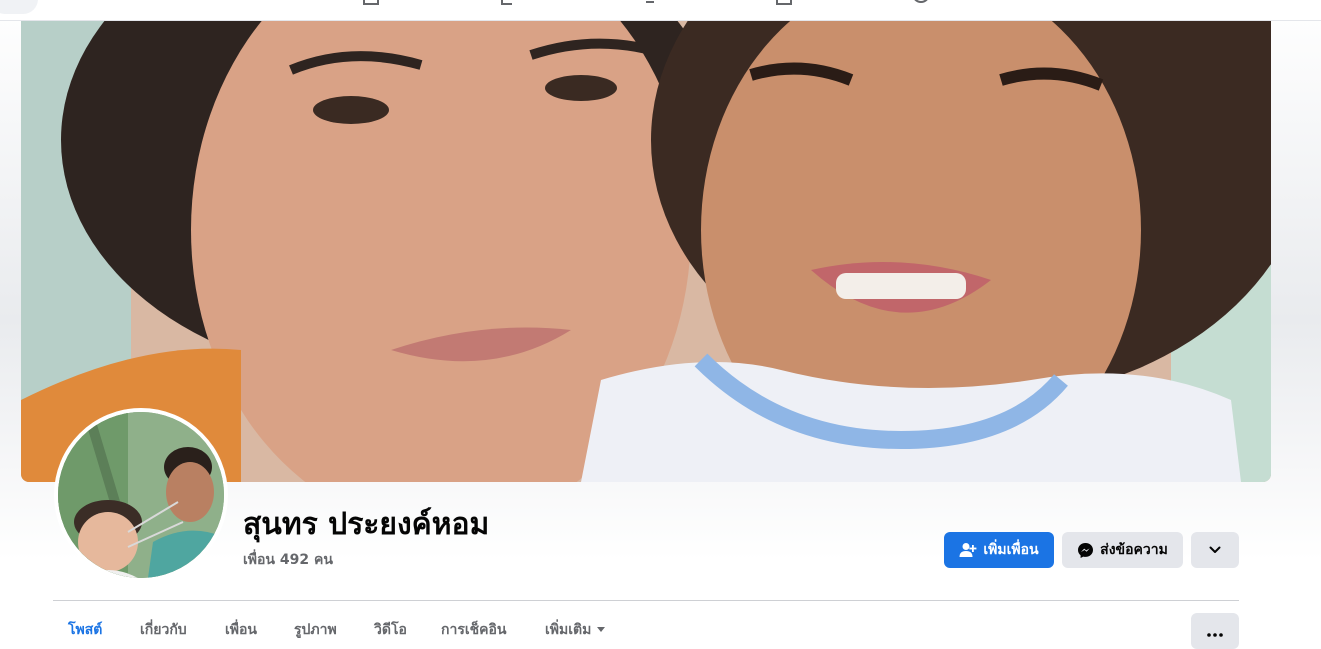  I want to click on profile-name: สุนทร ประยงค์หอม, so click(366, 524).